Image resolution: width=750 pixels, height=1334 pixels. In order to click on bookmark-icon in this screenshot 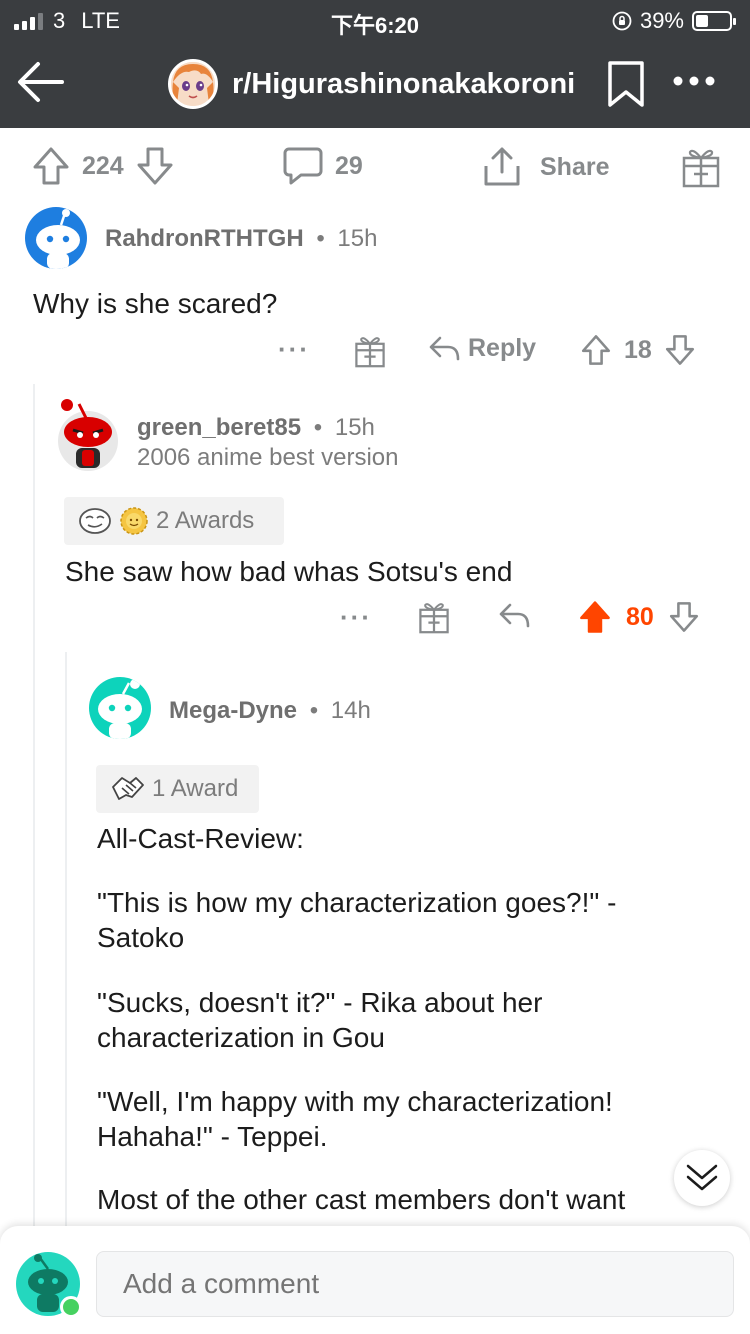, I will do `click(626, 84)`.